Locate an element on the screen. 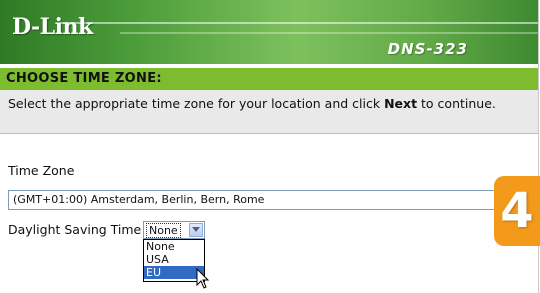  model-name: DNS-323 is located at coordinates (427, 49).